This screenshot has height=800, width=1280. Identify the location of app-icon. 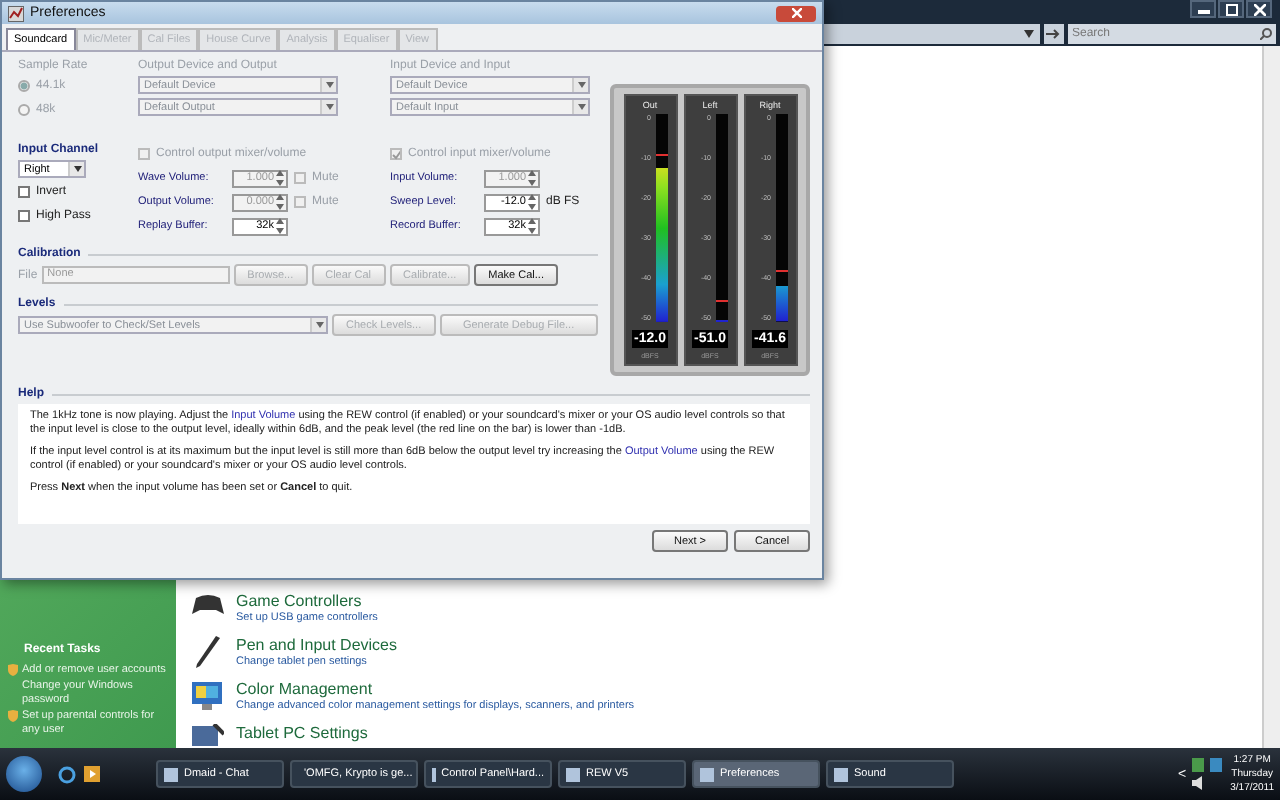
(16, 13).